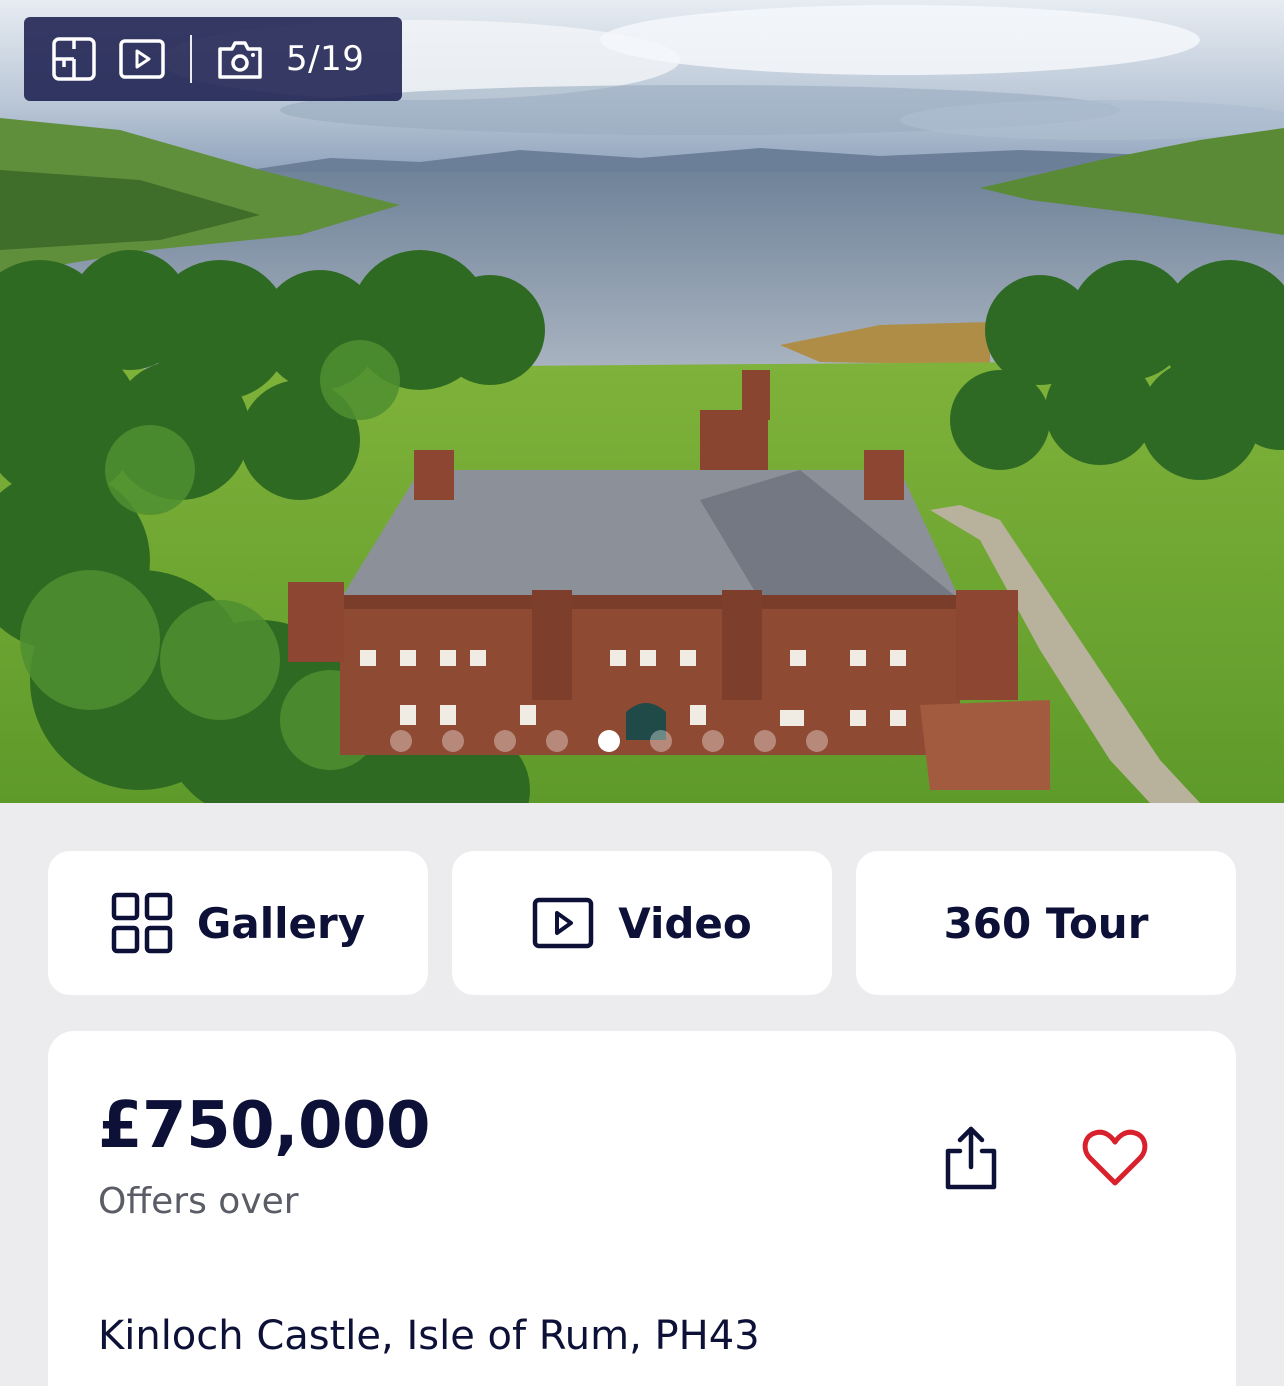 The height and width of the screenshot is (1386, 1284). Describe the element at coordinates (1115, 1158) in the screenshot. I see `heart-icon` at that location.